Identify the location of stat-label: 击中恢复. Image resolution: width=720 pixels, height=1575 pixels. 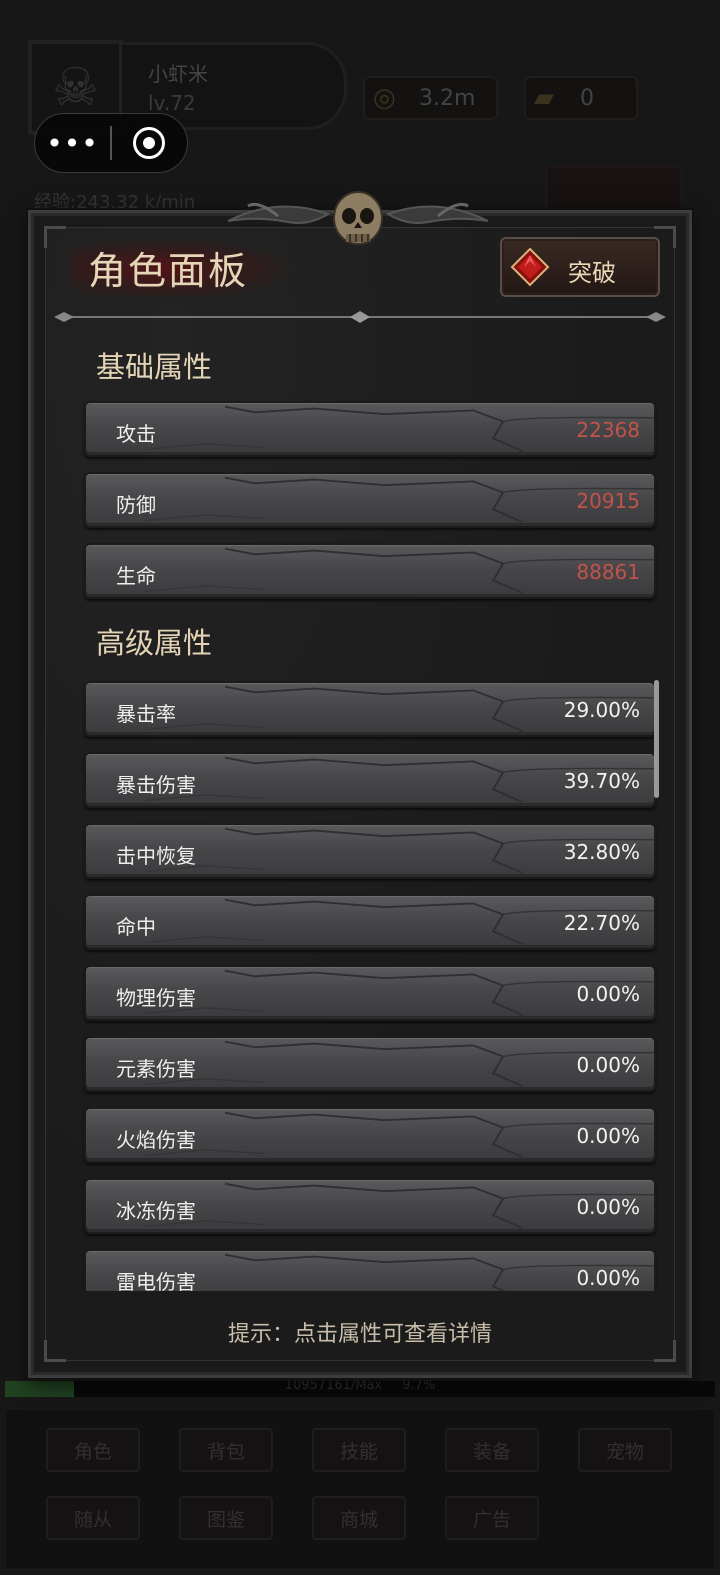
(156, 856).